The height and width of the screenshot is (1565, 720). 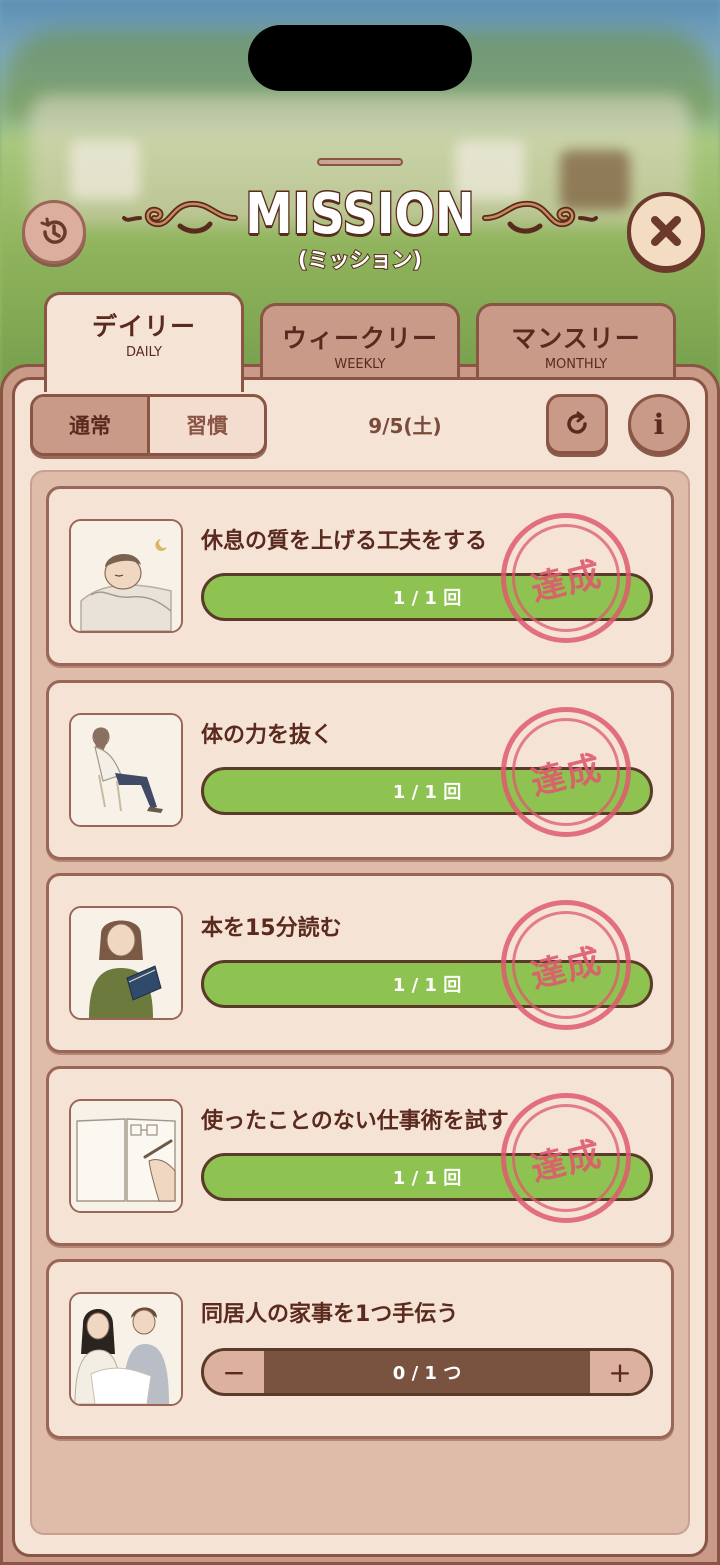 What do you see at coordinates (143, 326) in the screenshot?
I see `tab-daily-label: デイリー` at bounding box center [143, 326].